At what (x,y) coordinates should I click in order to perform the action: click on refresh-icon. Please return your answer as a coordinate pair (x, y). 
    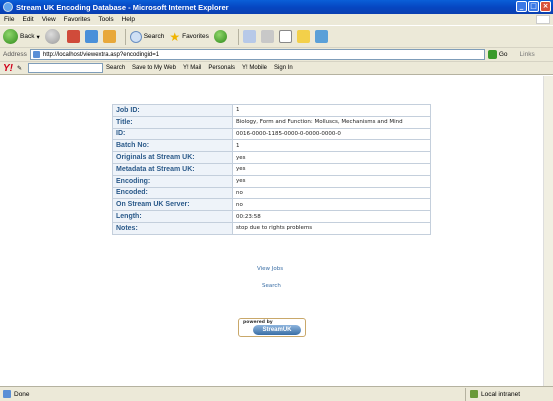
    Looking at the image, I should click on (91, 36).